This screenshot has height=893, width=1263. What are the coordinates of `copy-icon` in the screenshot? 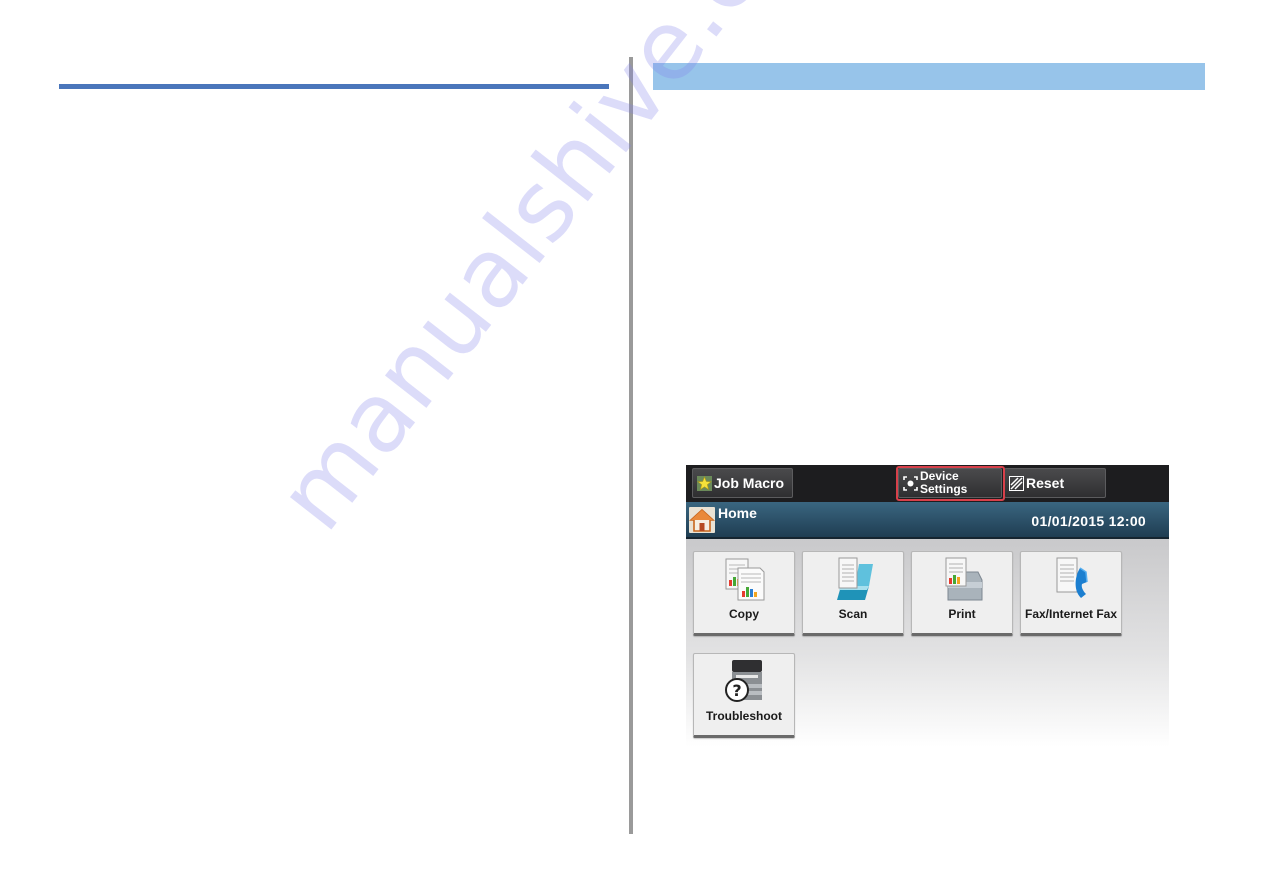 It's located at (744, 580).